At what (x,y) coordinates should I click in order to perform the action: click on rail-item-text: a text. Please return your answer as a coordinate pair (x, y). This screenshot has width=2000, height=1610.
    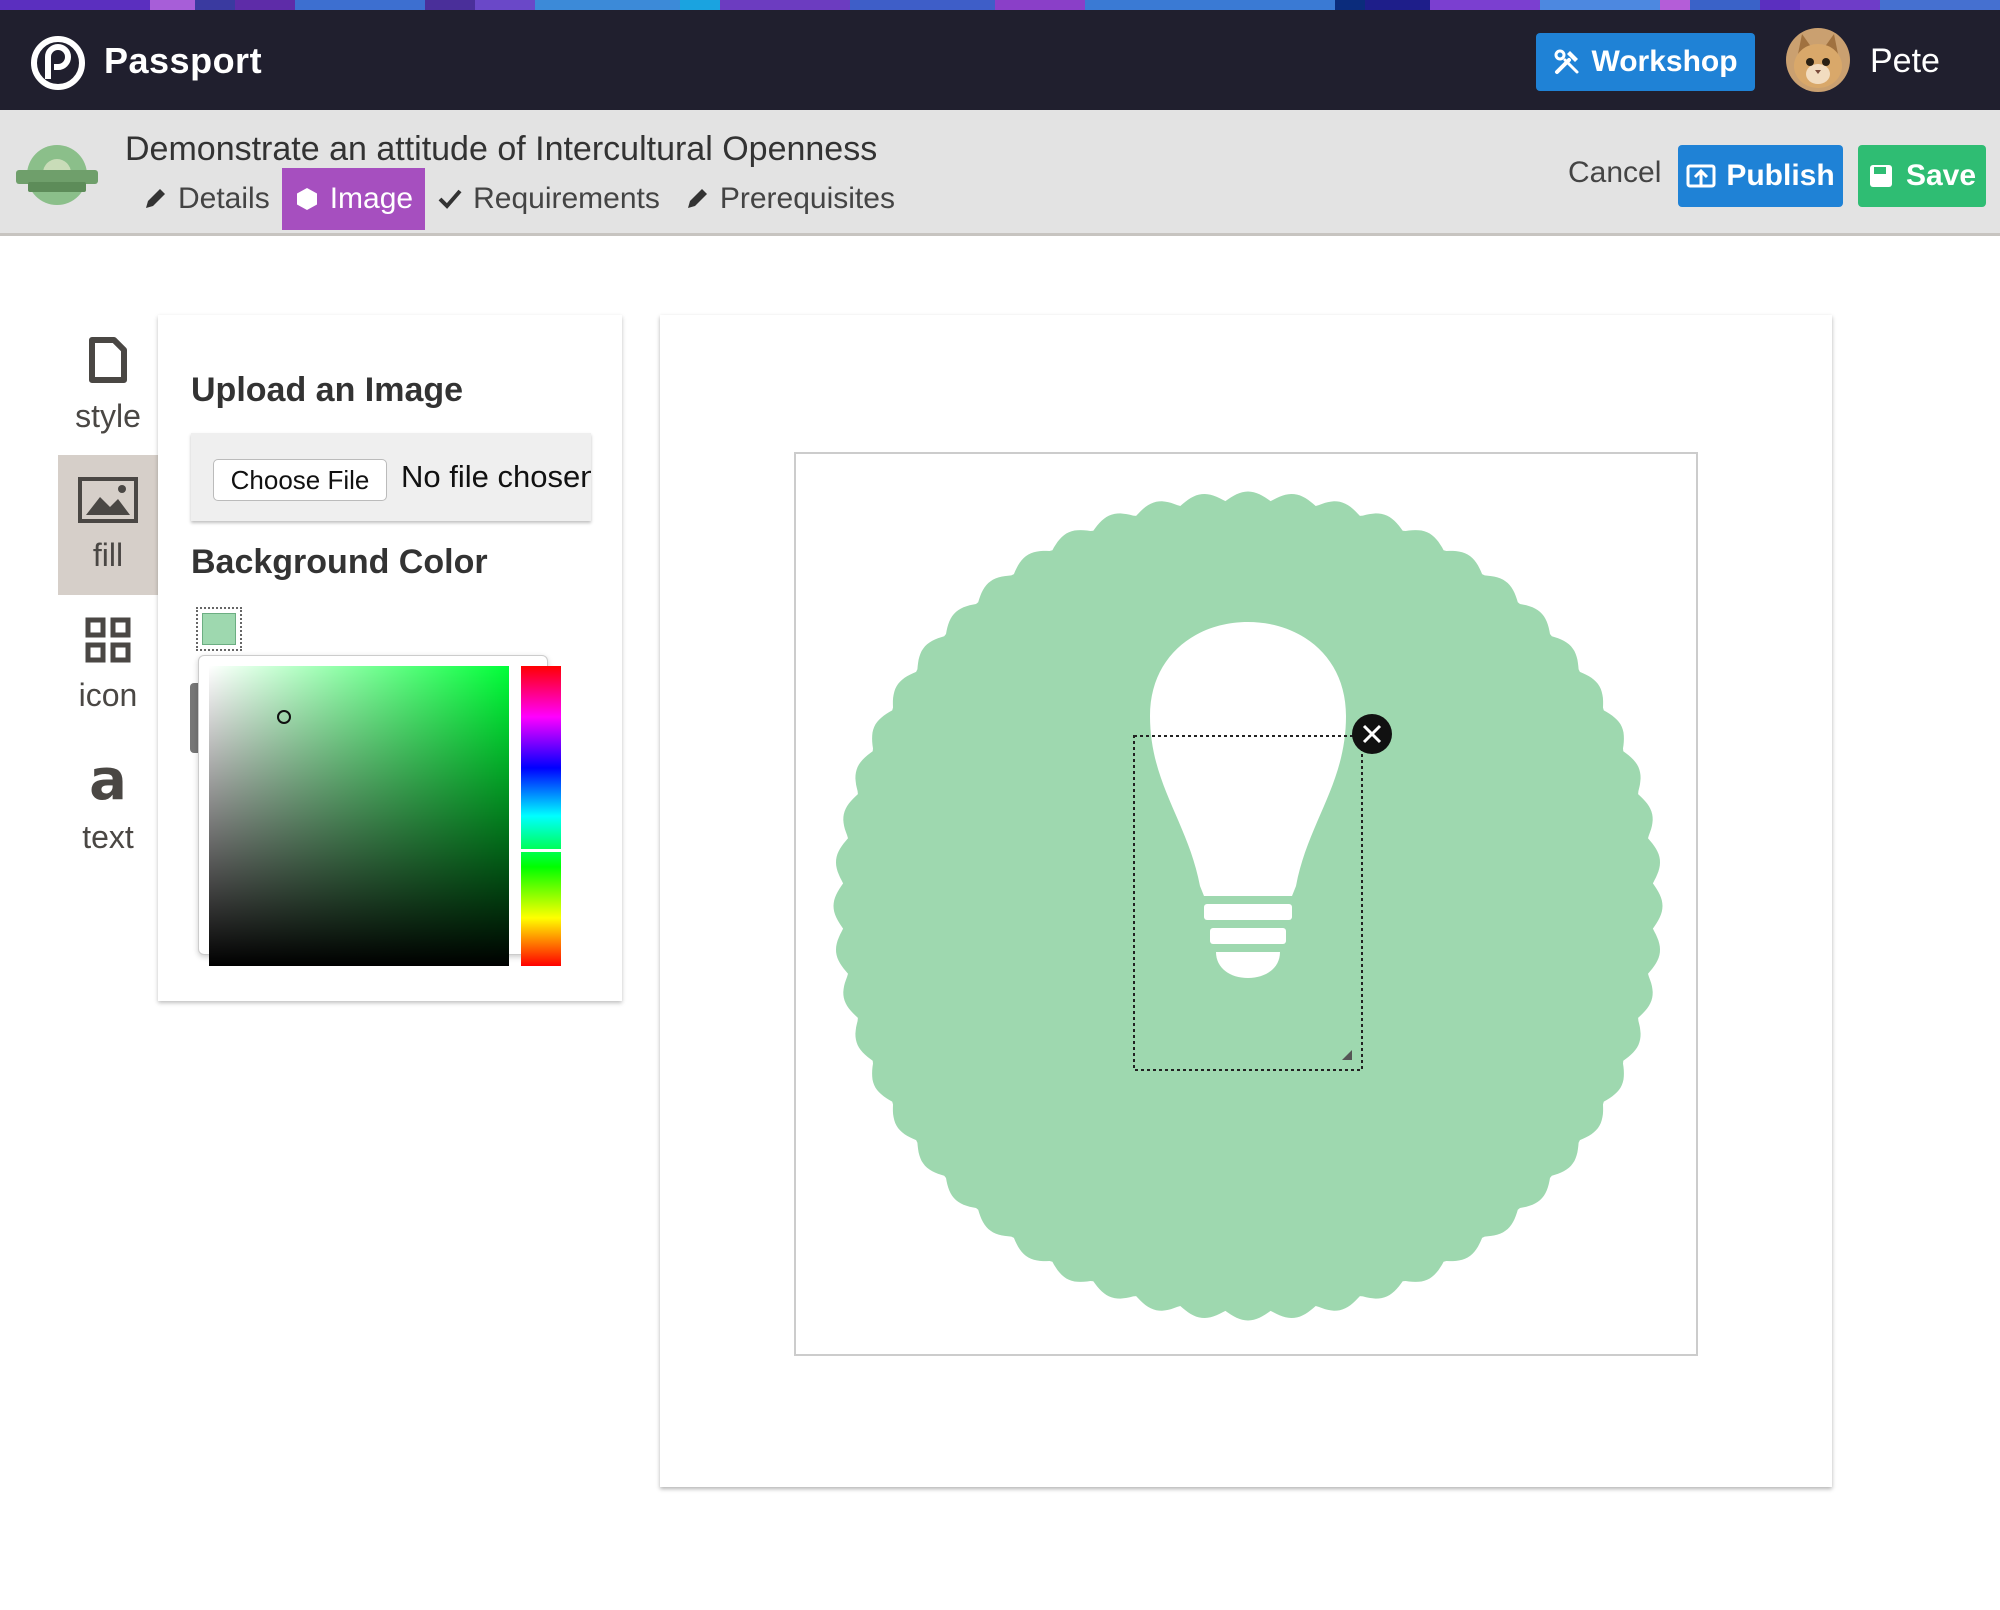
    Looking at the image, I should click on (108, 805).